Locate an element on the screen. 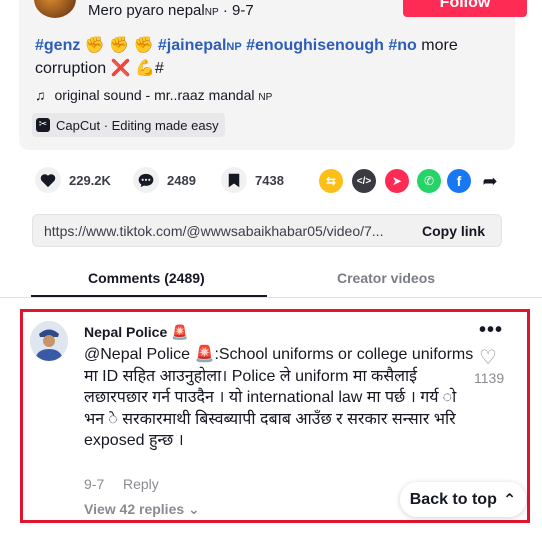  capcut-label: CapCut · Editing made easy is located at coordinates (137, 125).